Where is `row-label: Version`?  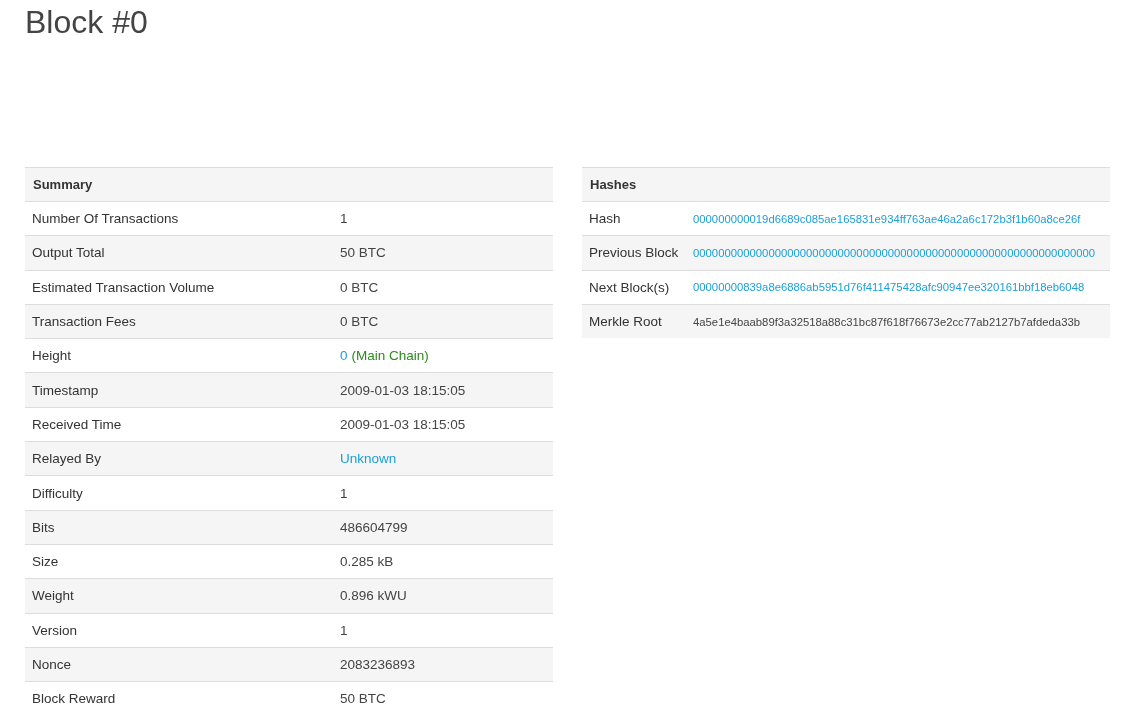 row-label: Version is located at coordinates (55, 630).